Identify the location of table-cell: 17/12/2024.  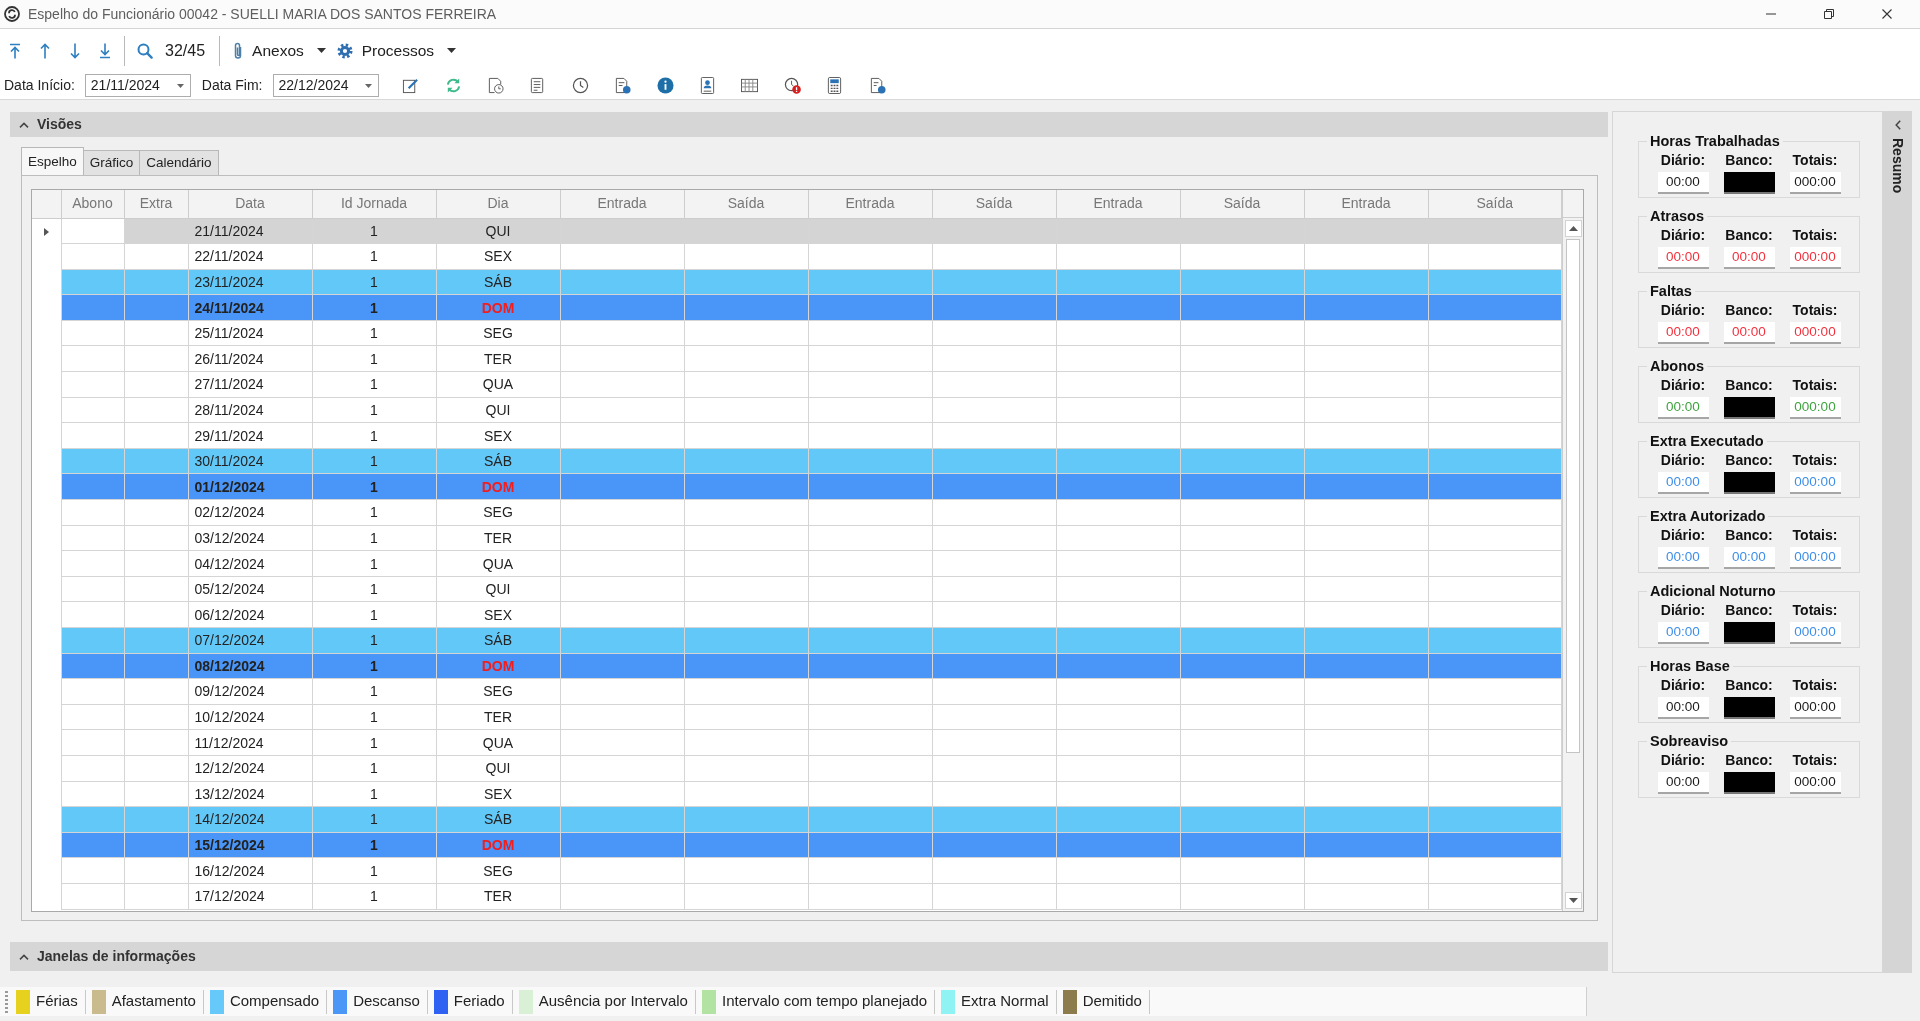
(250, 896).